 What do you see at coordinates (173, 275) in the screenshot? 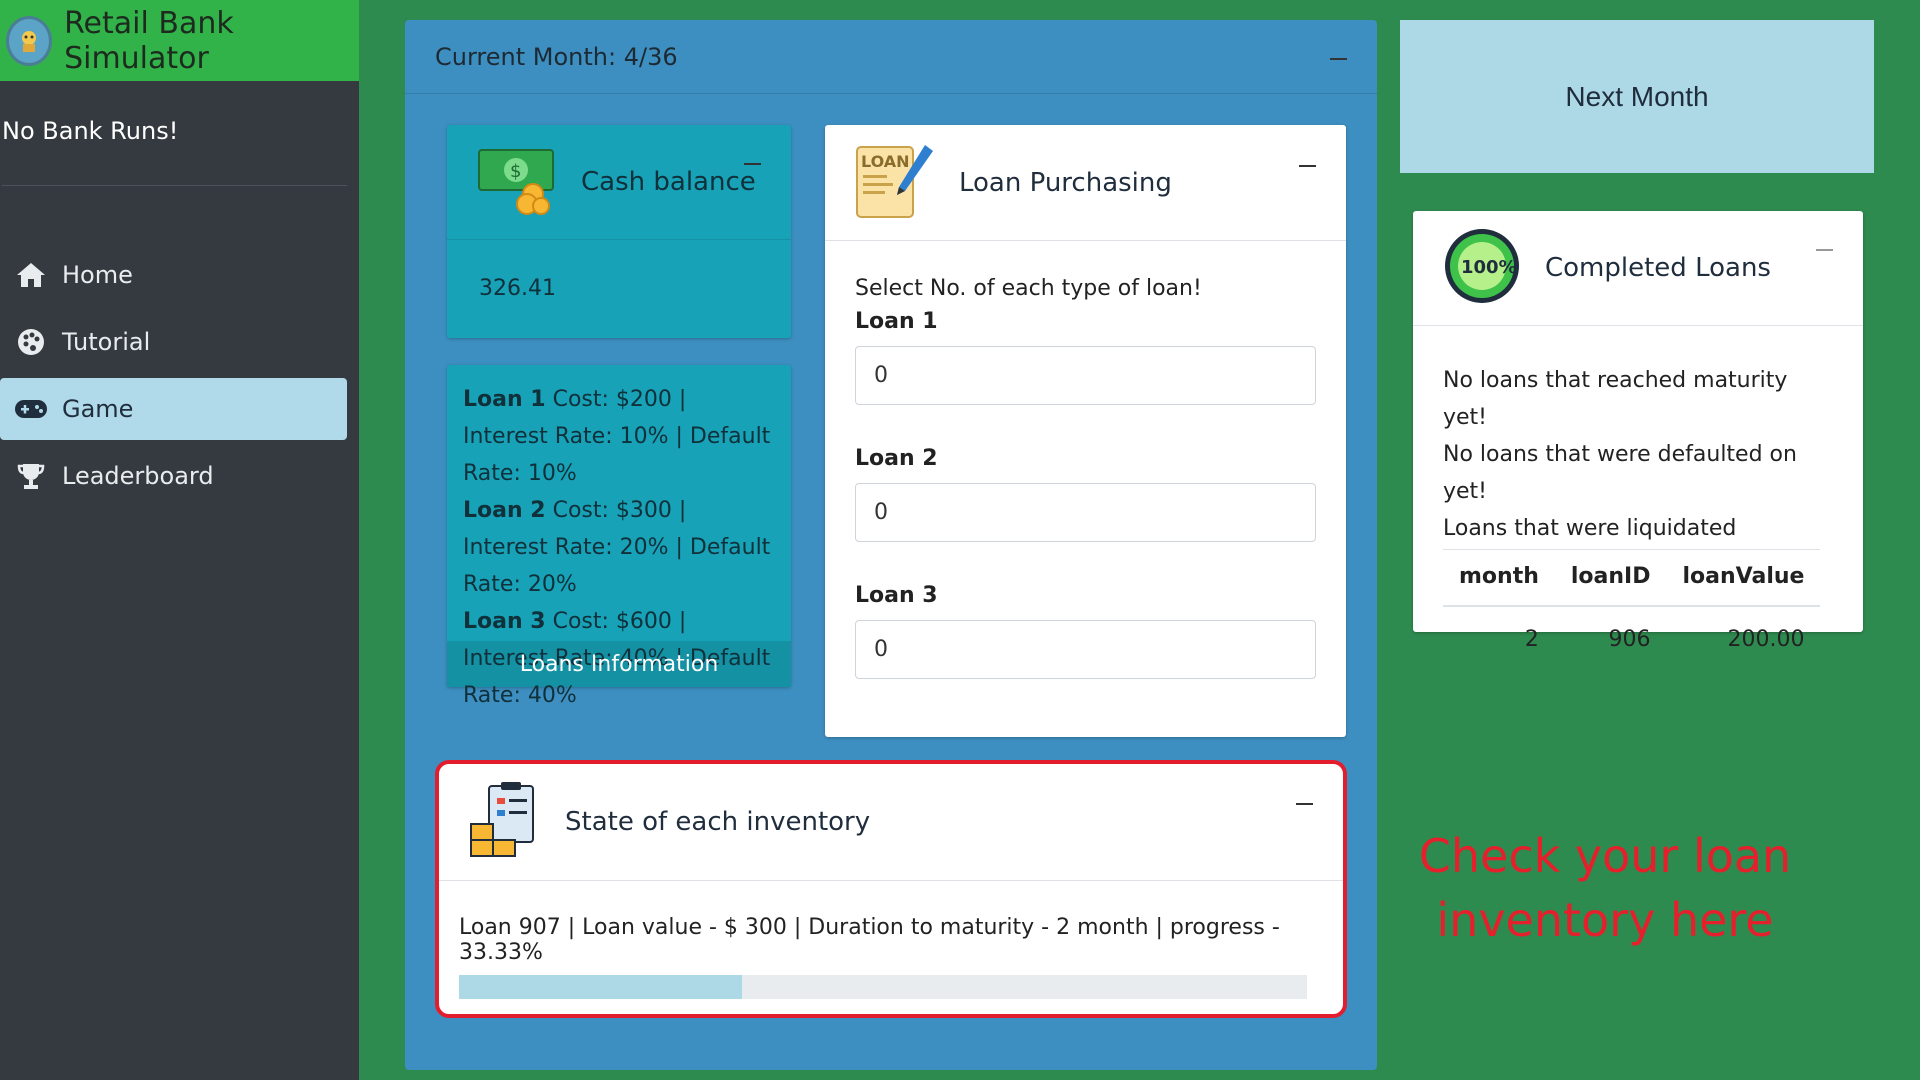
I see `nav-item-home: Home` at bounding box center [173, 275].